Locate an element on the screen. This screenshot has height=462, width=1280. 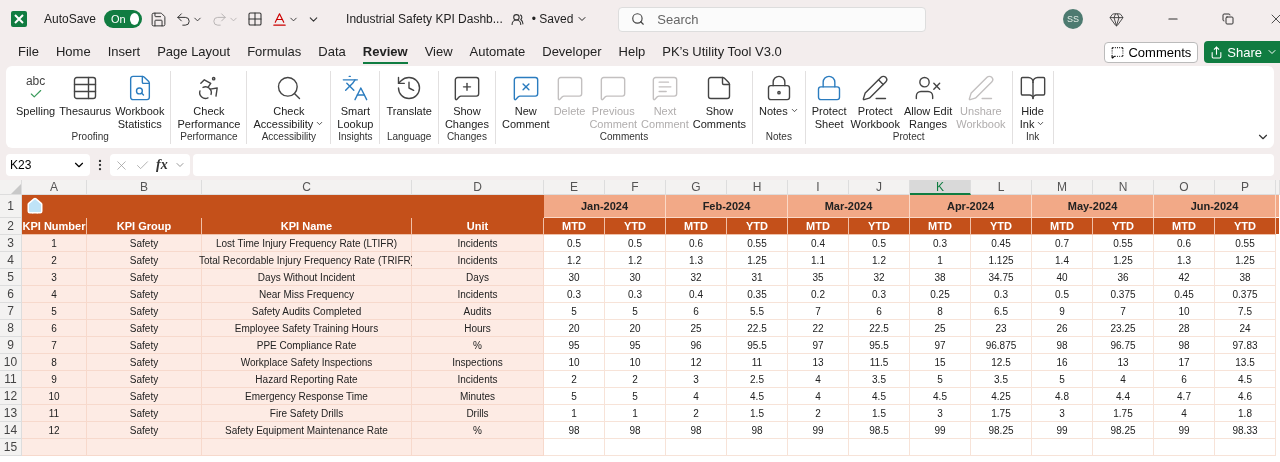
column-header: B is located at coordinates (144, 187).